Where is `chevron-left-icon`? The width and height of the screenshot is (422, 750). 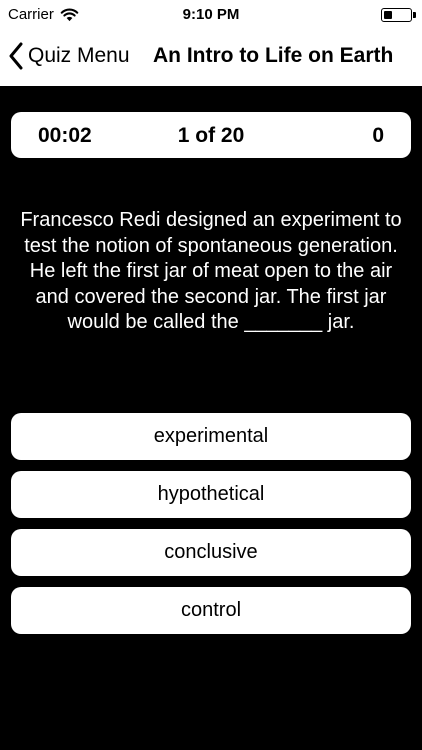 chevron-left-icon is located at coordinates (16, 56).